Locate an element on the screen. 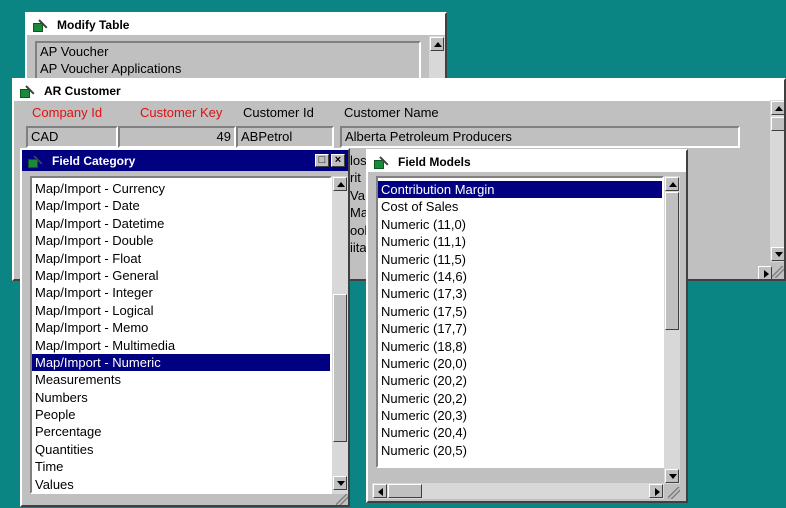 The image size is (786, 508). list-item: AP Voucher Applications is located at coordinates (228, 68).